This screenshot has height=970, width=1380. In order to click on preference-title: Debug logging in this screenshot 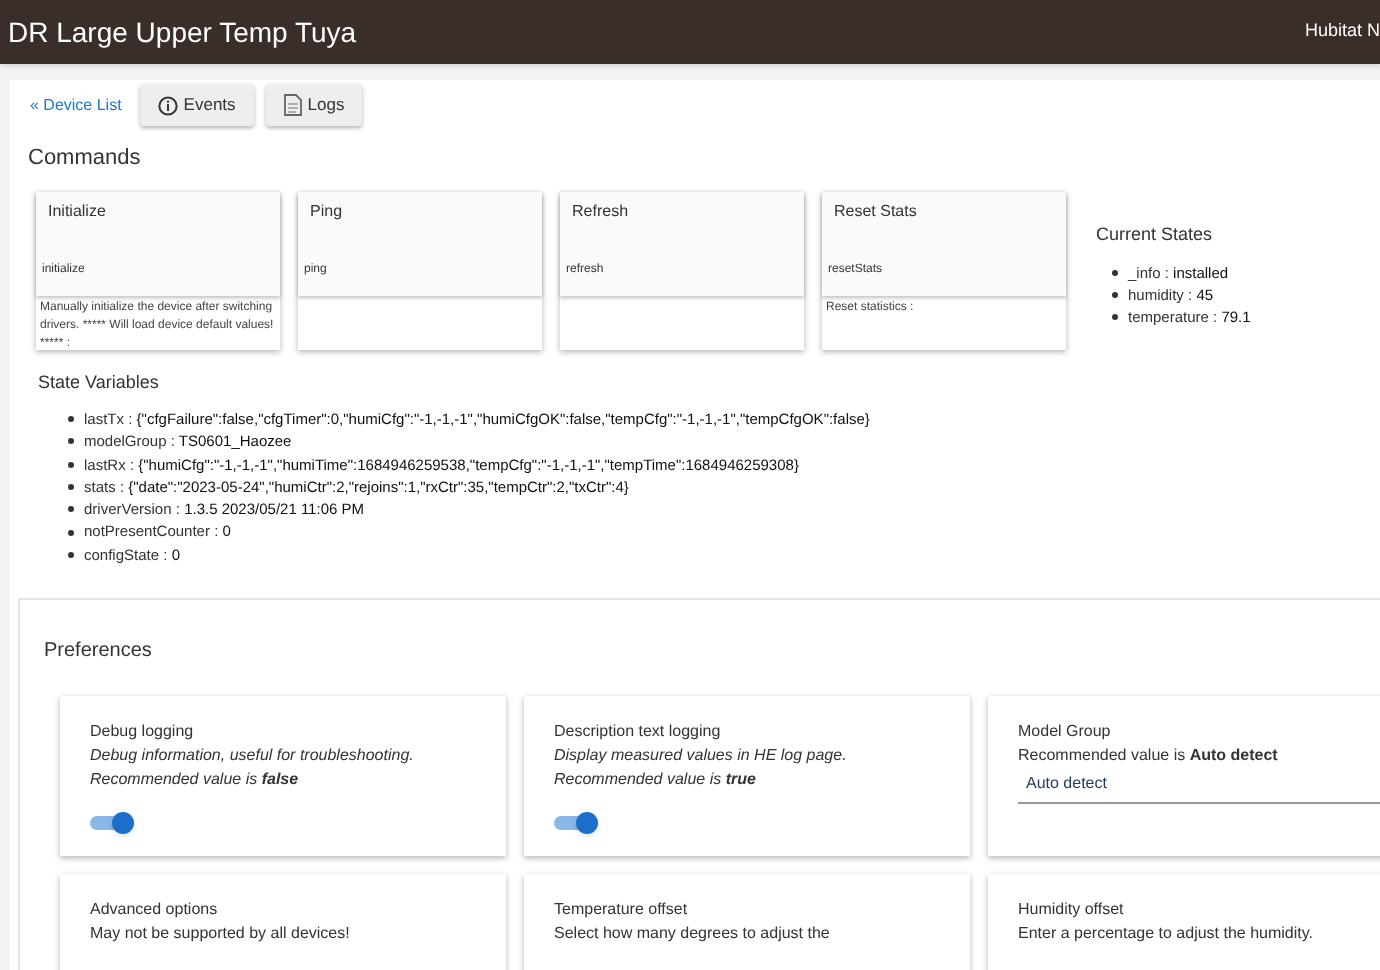, I will do `click(143, 732)`.